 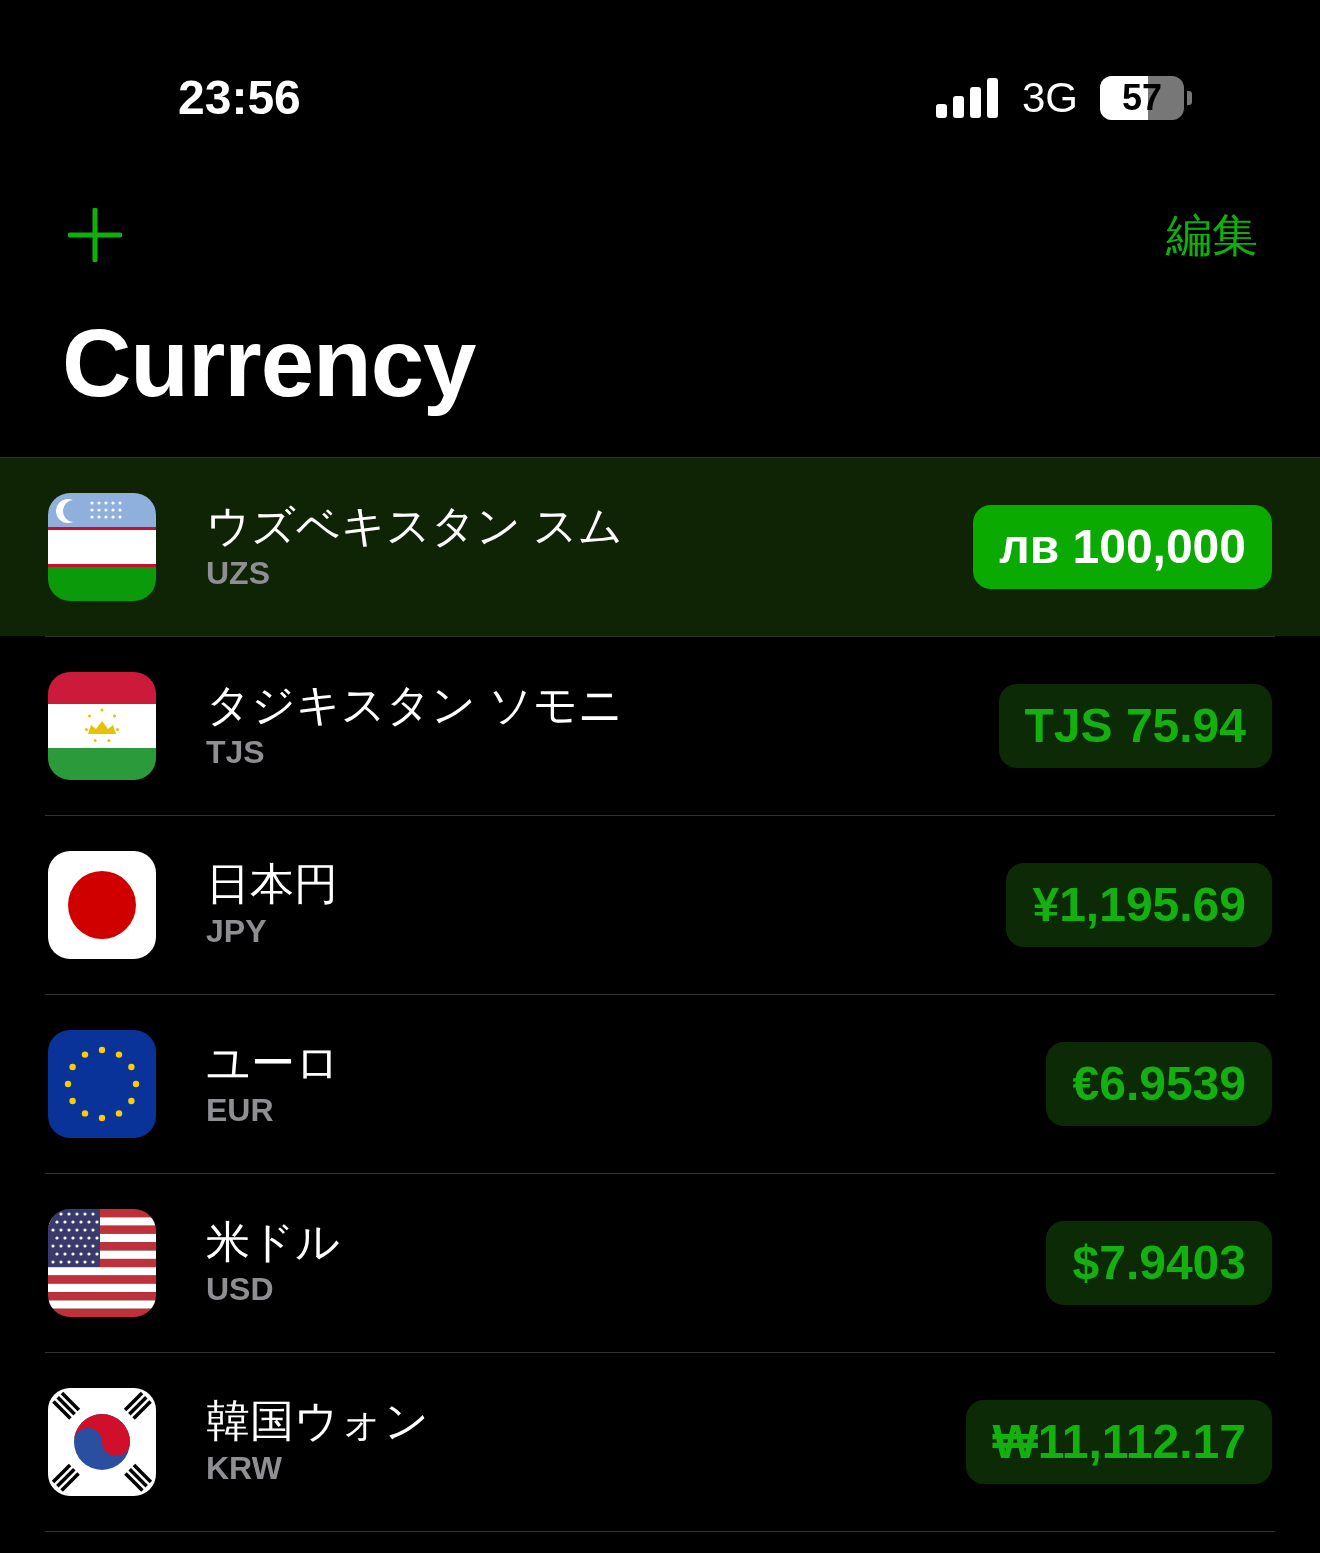 What do you see at coordinates (238, 573) in the screenshot?
I see `currency-code: UZS` at bounding box center [238, 573].